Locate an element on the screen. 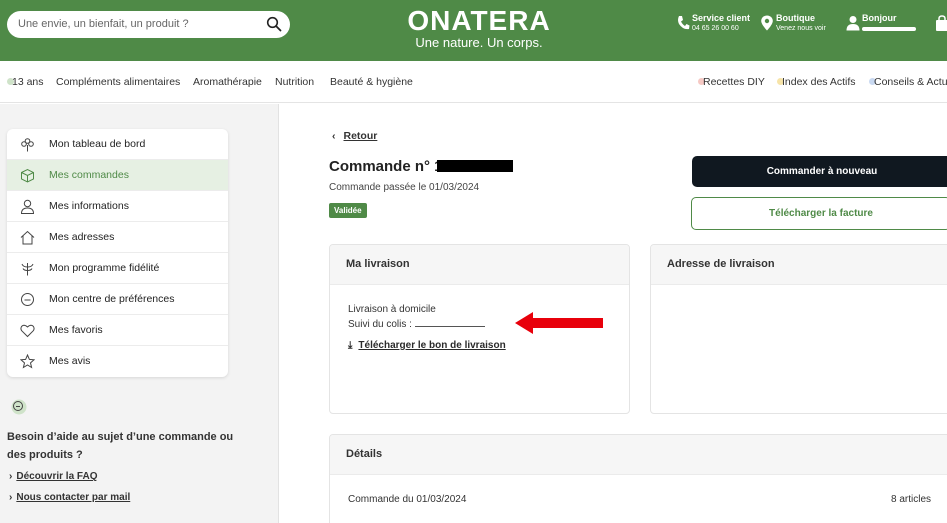 This screenshot has height=523, width=947. home-icon is located at coordinates (27, 237).